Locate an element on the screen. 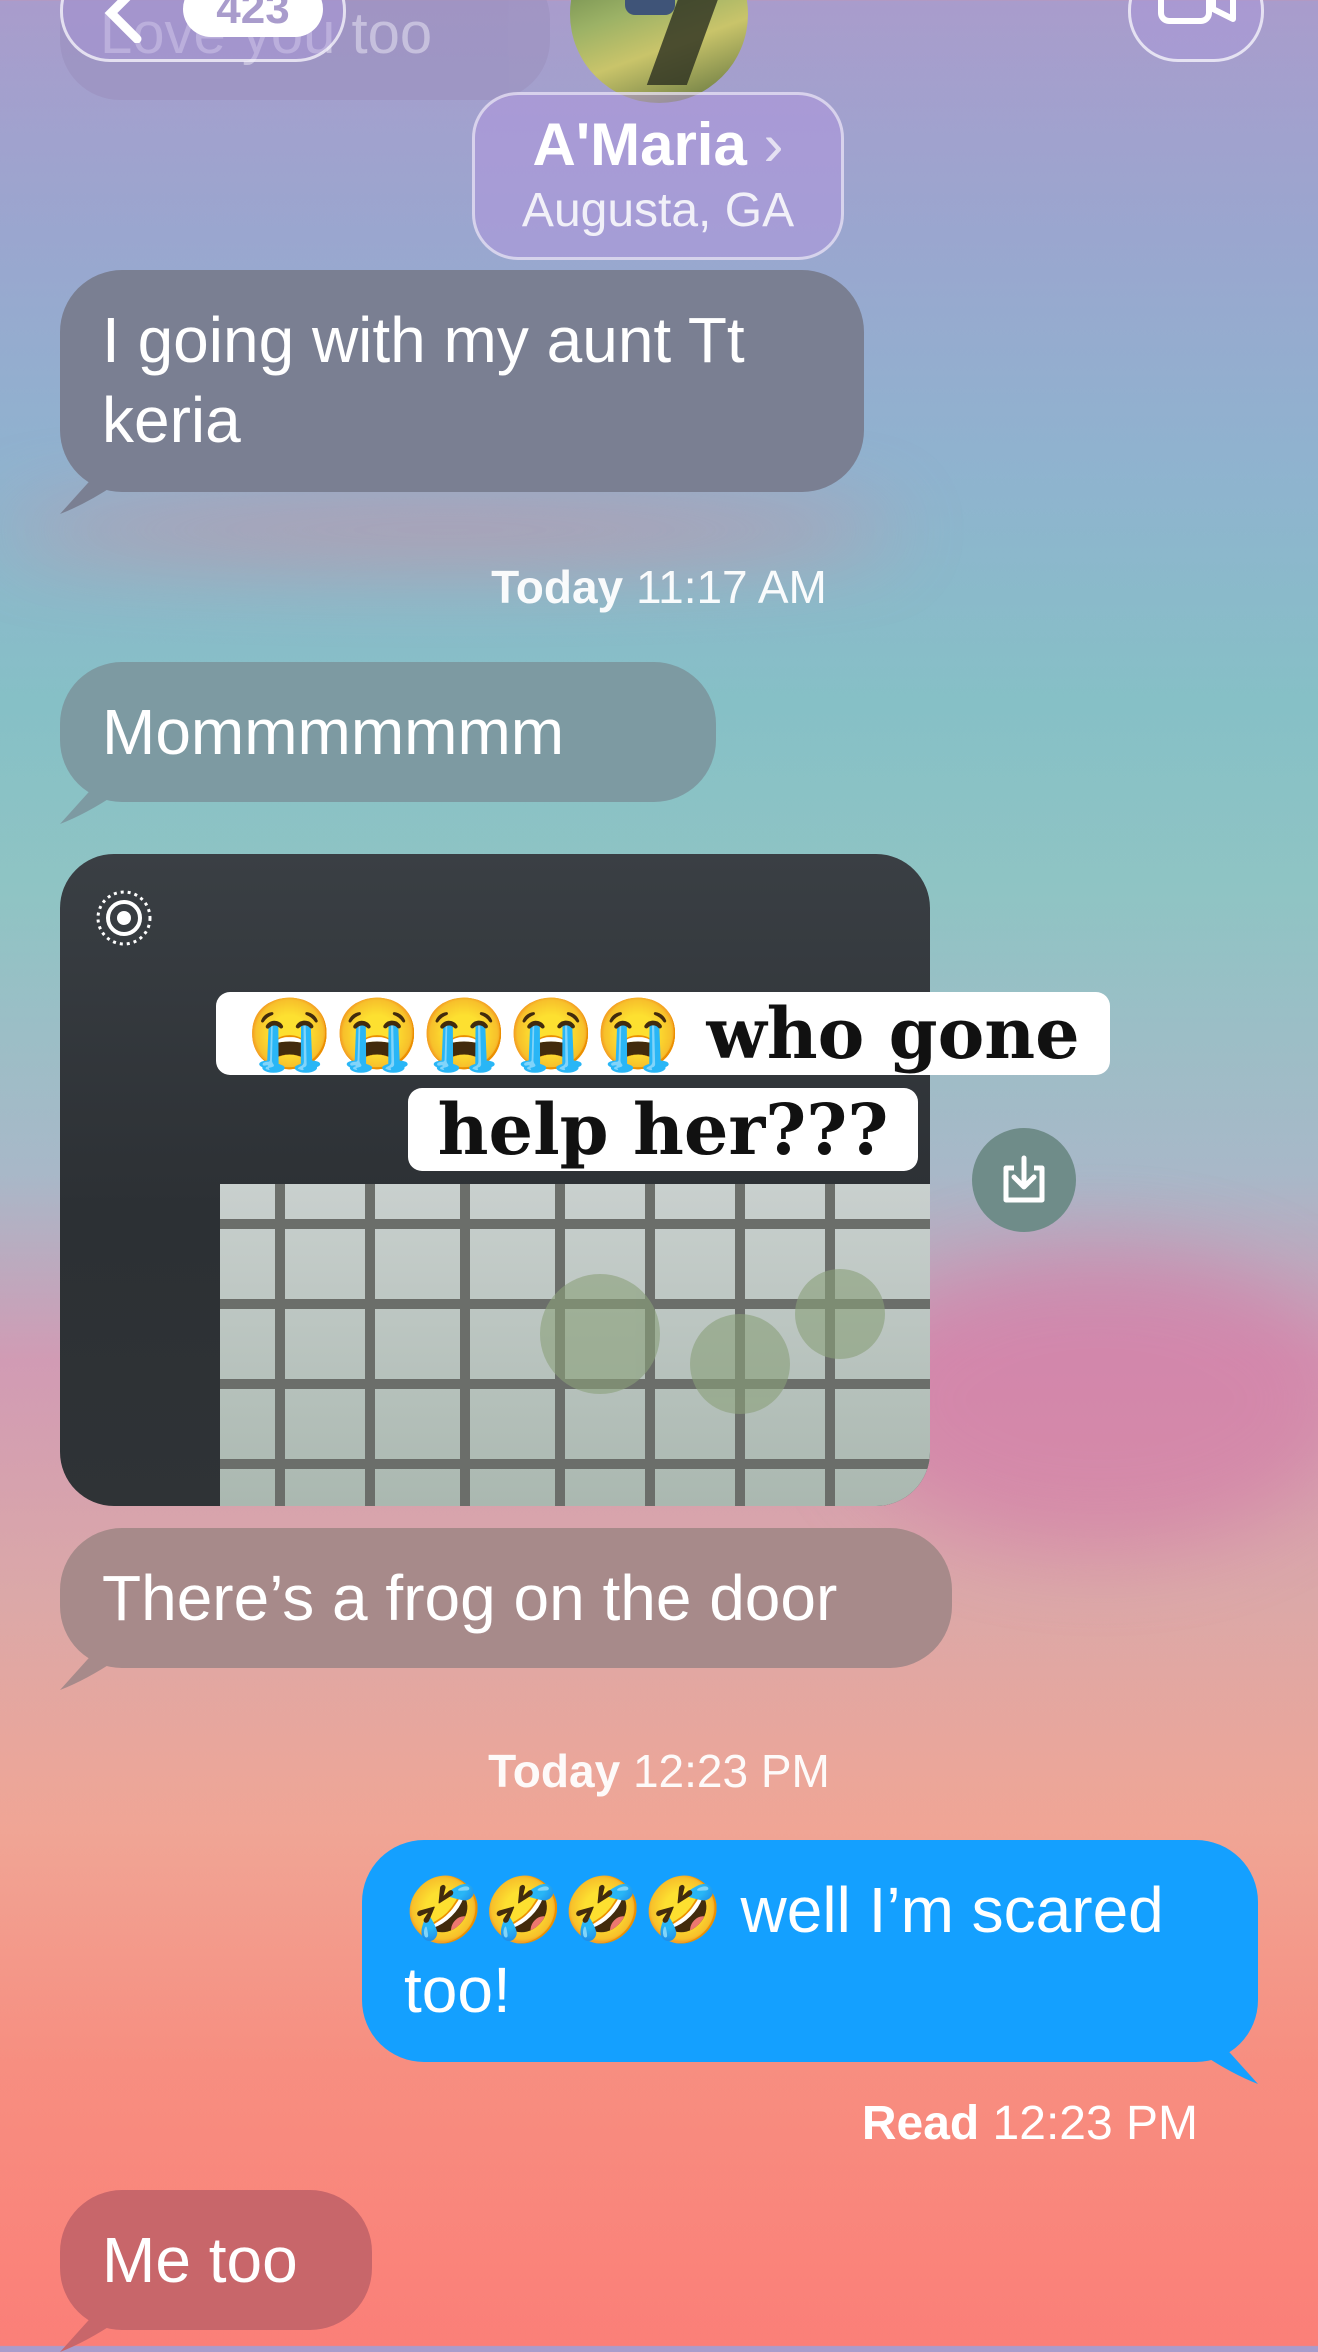 The width and height of the screenshot is (1318, 2352). incoming-message-bubble: Mommmmmmm is located at coordinates (388, 743).